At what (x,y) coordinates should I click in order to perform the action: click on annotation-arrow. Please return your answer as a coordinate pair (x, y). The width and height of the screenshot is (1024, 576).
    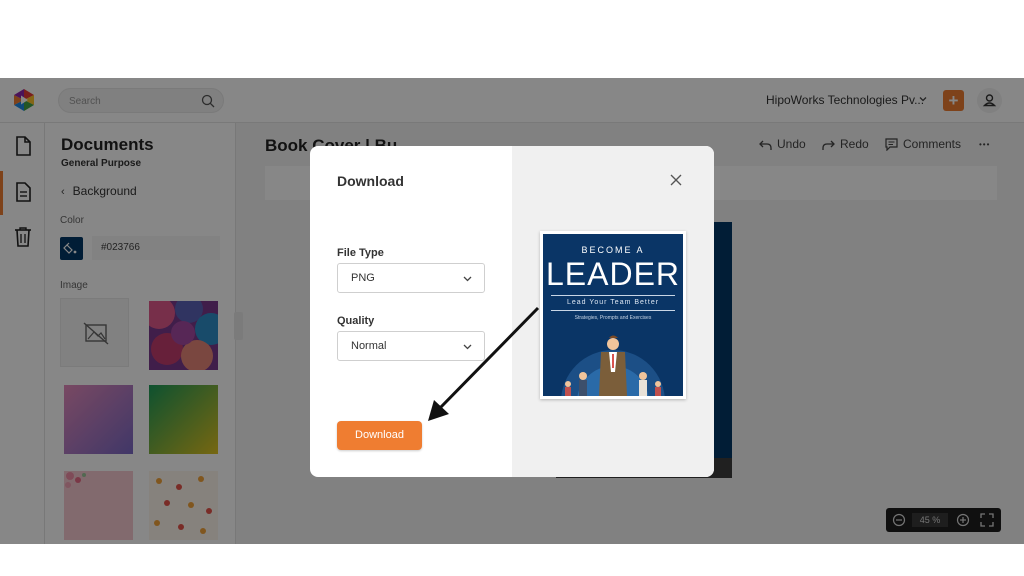
    Looking at the image, I should click on (484, 363).